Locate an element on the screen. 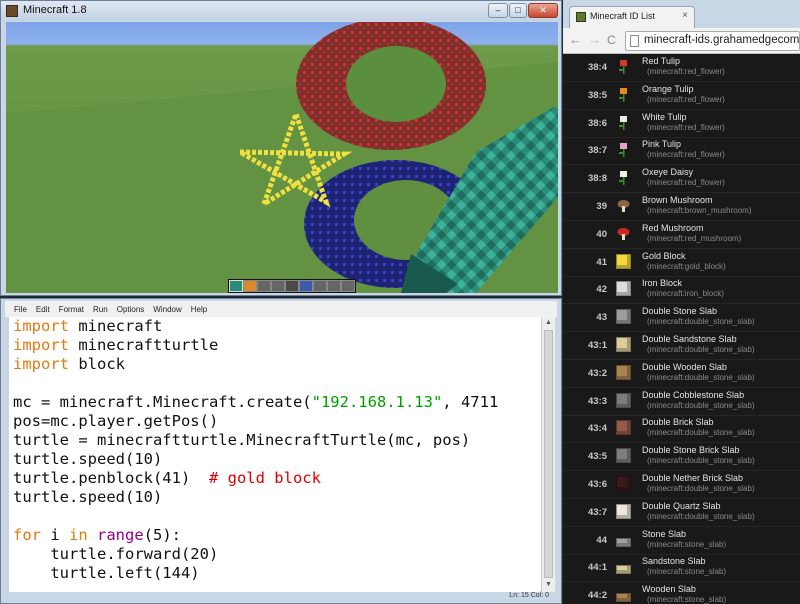  vertical-scrollbar: ▲ ▼ is located at coordinates (548, 454).